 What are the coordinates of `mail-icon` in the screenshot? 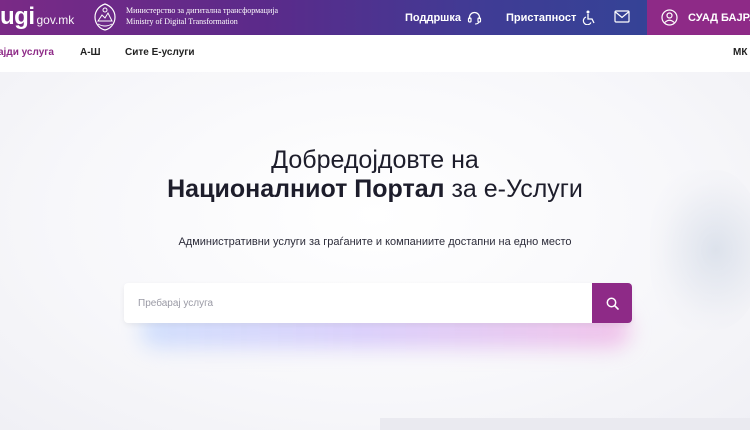 It's located at (622, 16).